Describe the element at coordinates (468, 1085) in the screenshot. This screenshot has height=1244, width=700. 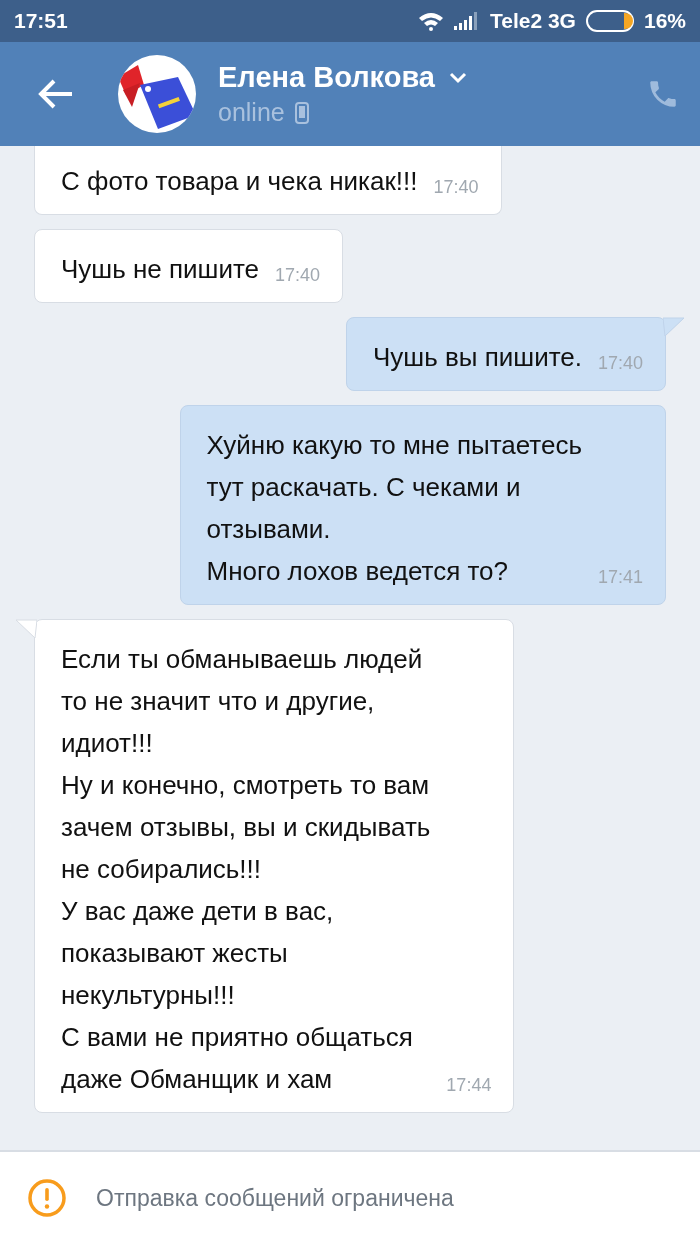
I see `message-time: 17:44` at that location.